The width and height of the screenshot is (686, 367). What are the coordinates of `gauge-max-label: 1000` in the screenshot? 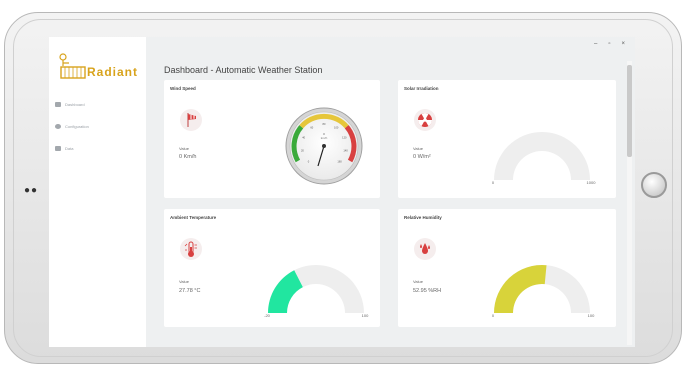 It's located at (592, 182).